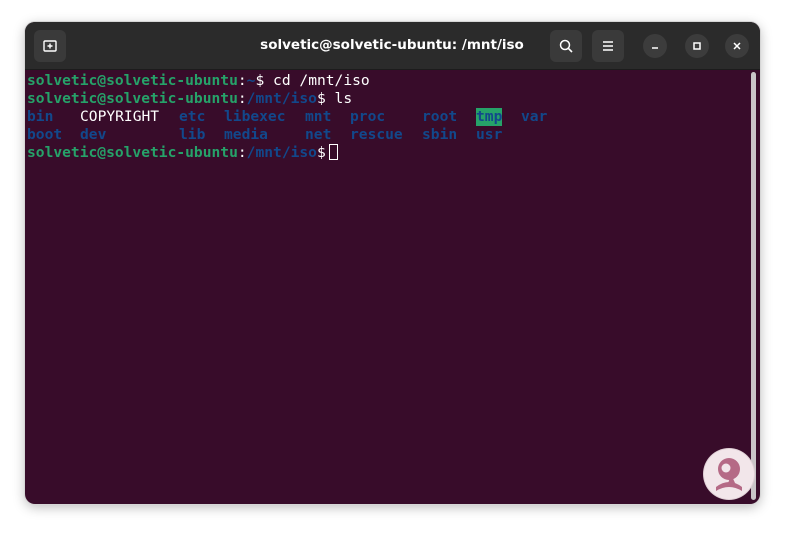 This screenshot has height=533, width=786. What do you see at coordinates (729, 474) in the screenshot?
I see `solvetic-logo-icon` at bounding box center [729, 474].